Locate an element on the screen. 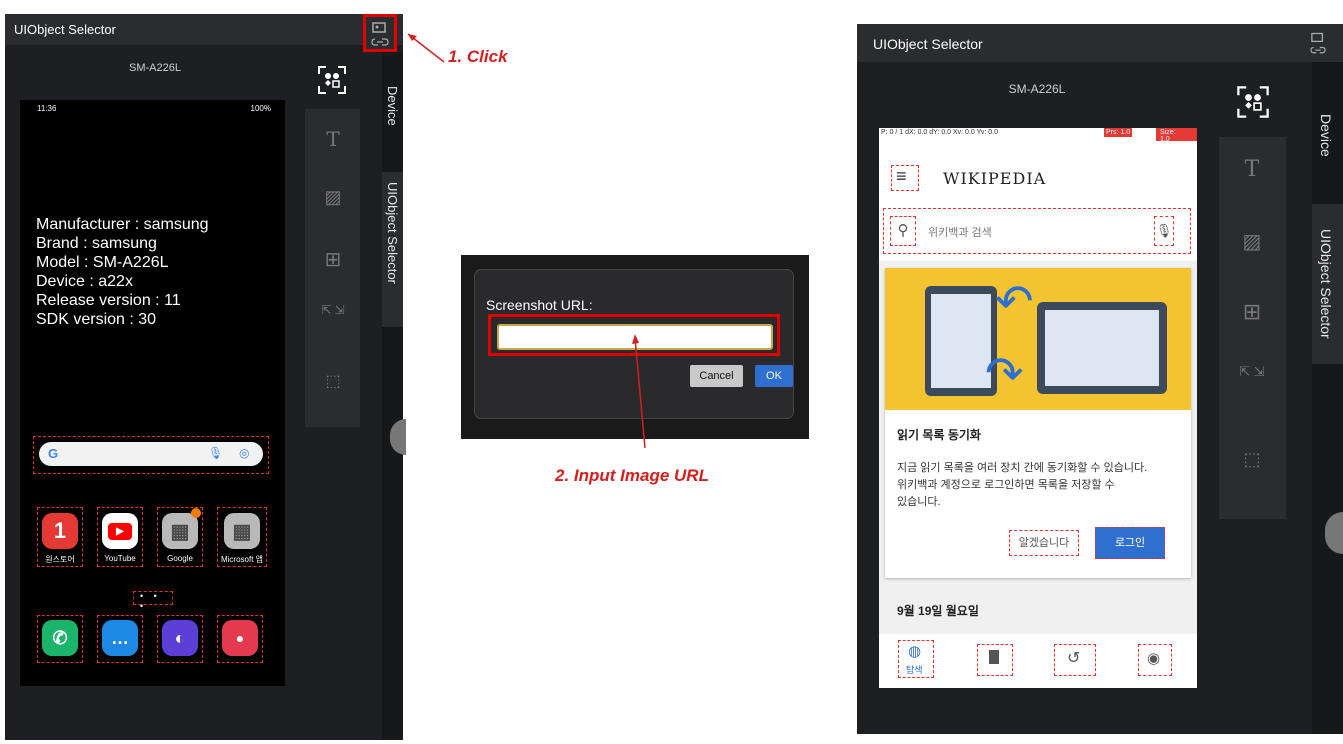 The height and width of the screenshot is (744, 1343). lens-icon: ◎ is located at coordinates (244, 453).